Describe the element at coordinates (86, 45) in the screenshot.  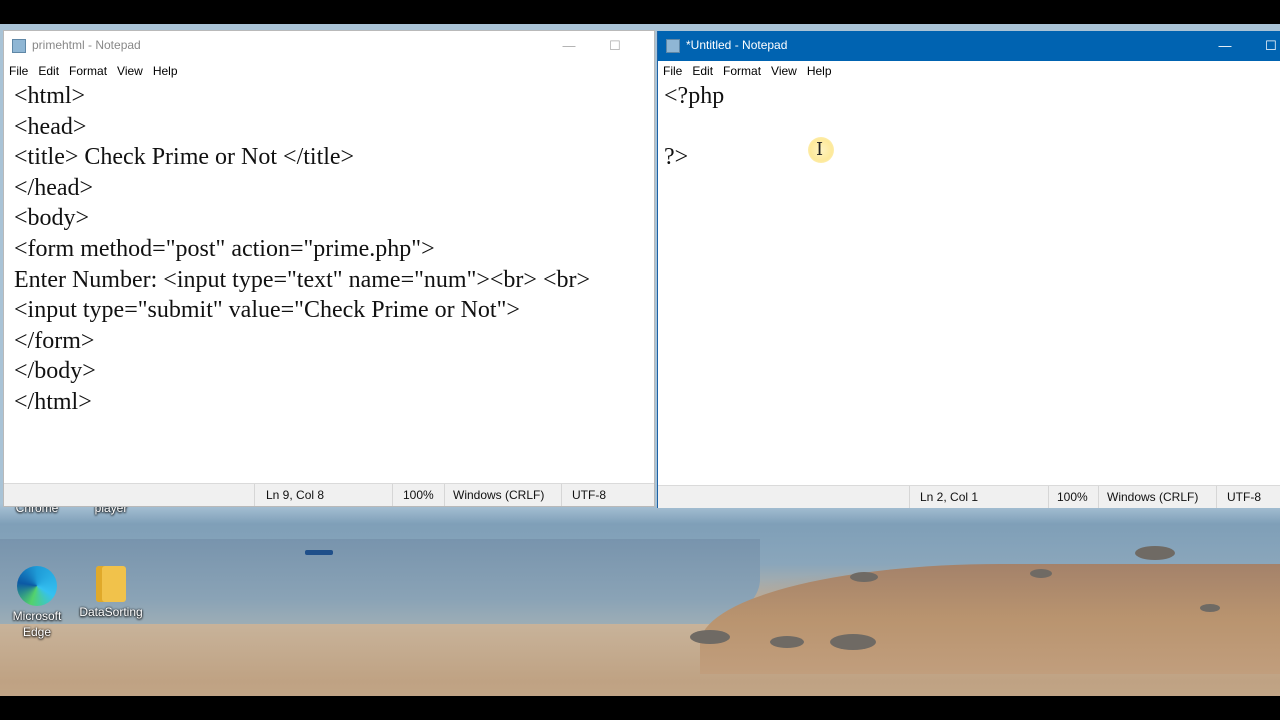
I see `window-title: primehtml - Notepad` at that location.